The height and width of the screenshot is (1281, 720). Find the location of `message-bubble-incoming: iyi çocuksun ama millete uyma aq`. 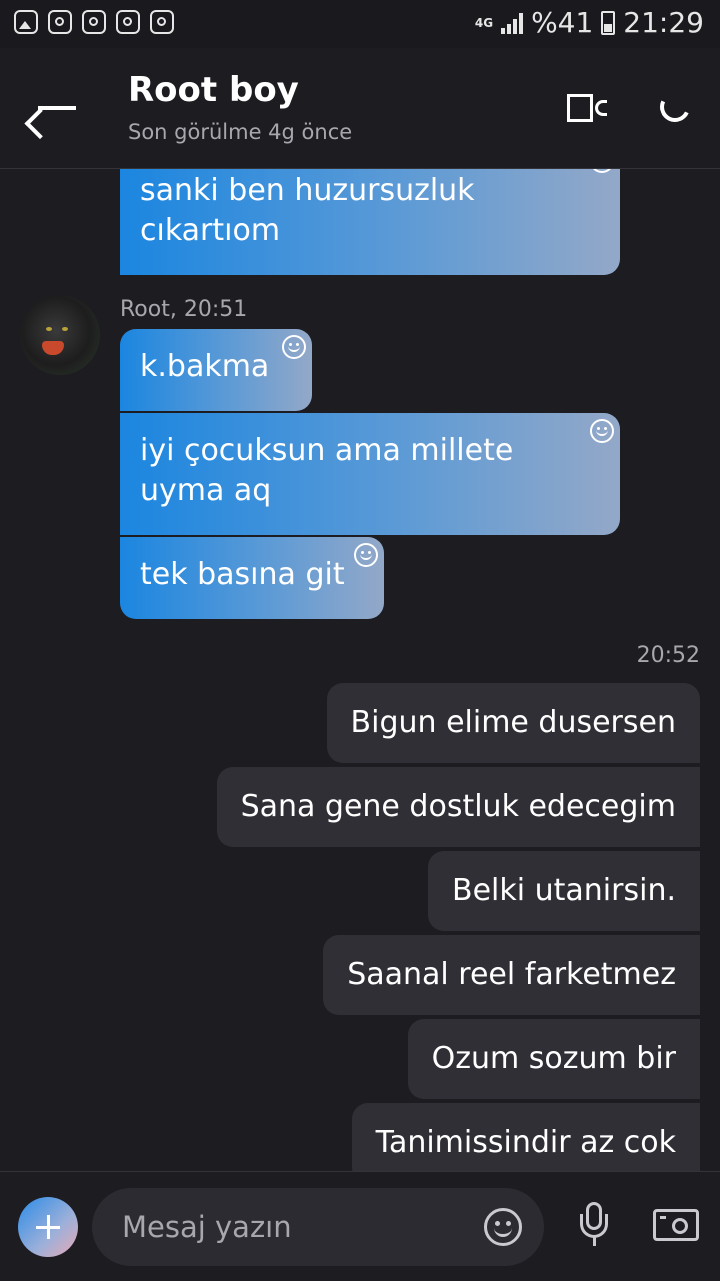

message-bubble-incoming: iyi çocuksun ama millete uyma aq is located at coordinates (370, 474).